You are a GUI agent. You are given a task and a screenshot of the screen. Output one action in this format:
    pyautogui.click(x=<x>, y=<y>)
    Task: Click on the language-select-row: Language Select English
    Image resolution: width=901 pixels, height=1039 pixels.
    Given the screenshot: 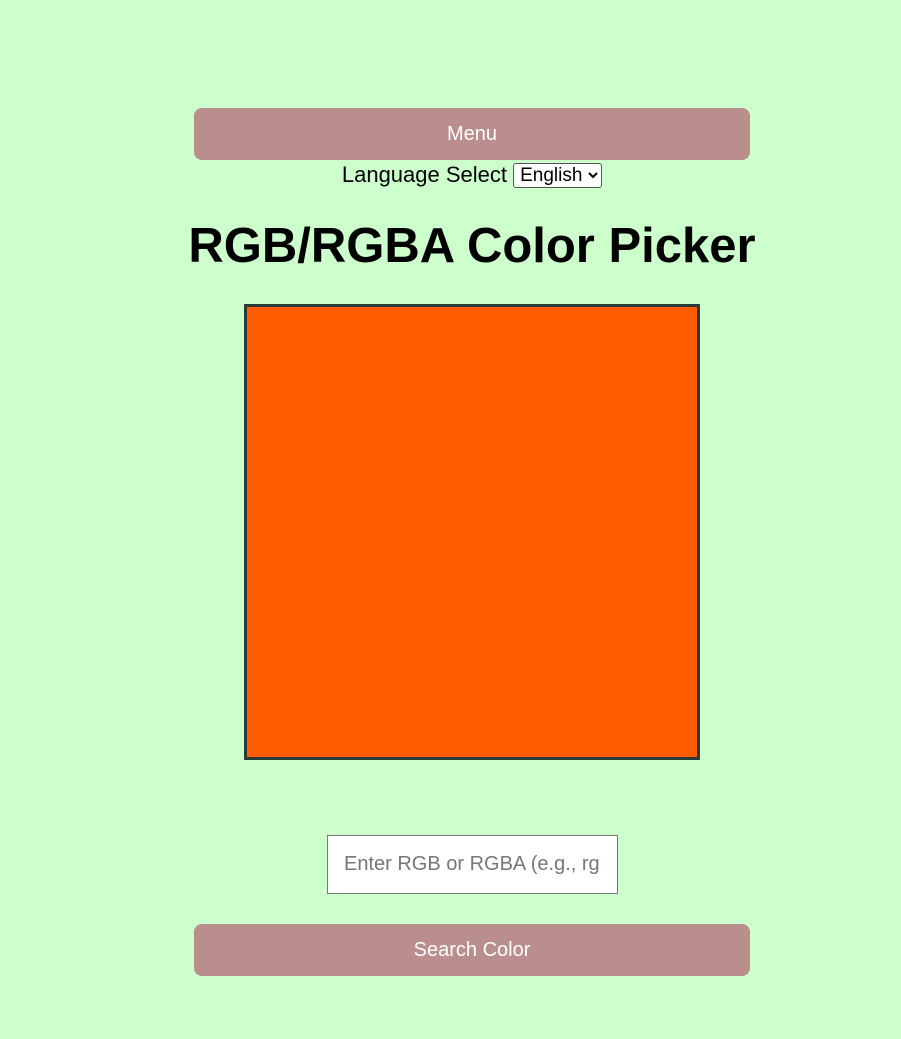 What is the action you would take?
    pyautogui.click(x=450, y=175)
    